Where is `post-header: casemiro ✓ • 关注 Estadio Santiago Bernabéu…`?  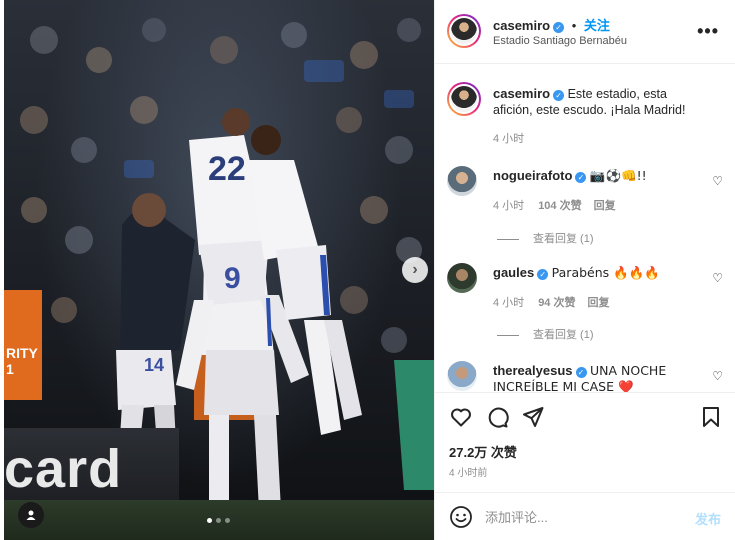 post-header: casemiro ✓ • 关注 Estadio Santiago Bernabéu… is located at coordinates (585, 32).